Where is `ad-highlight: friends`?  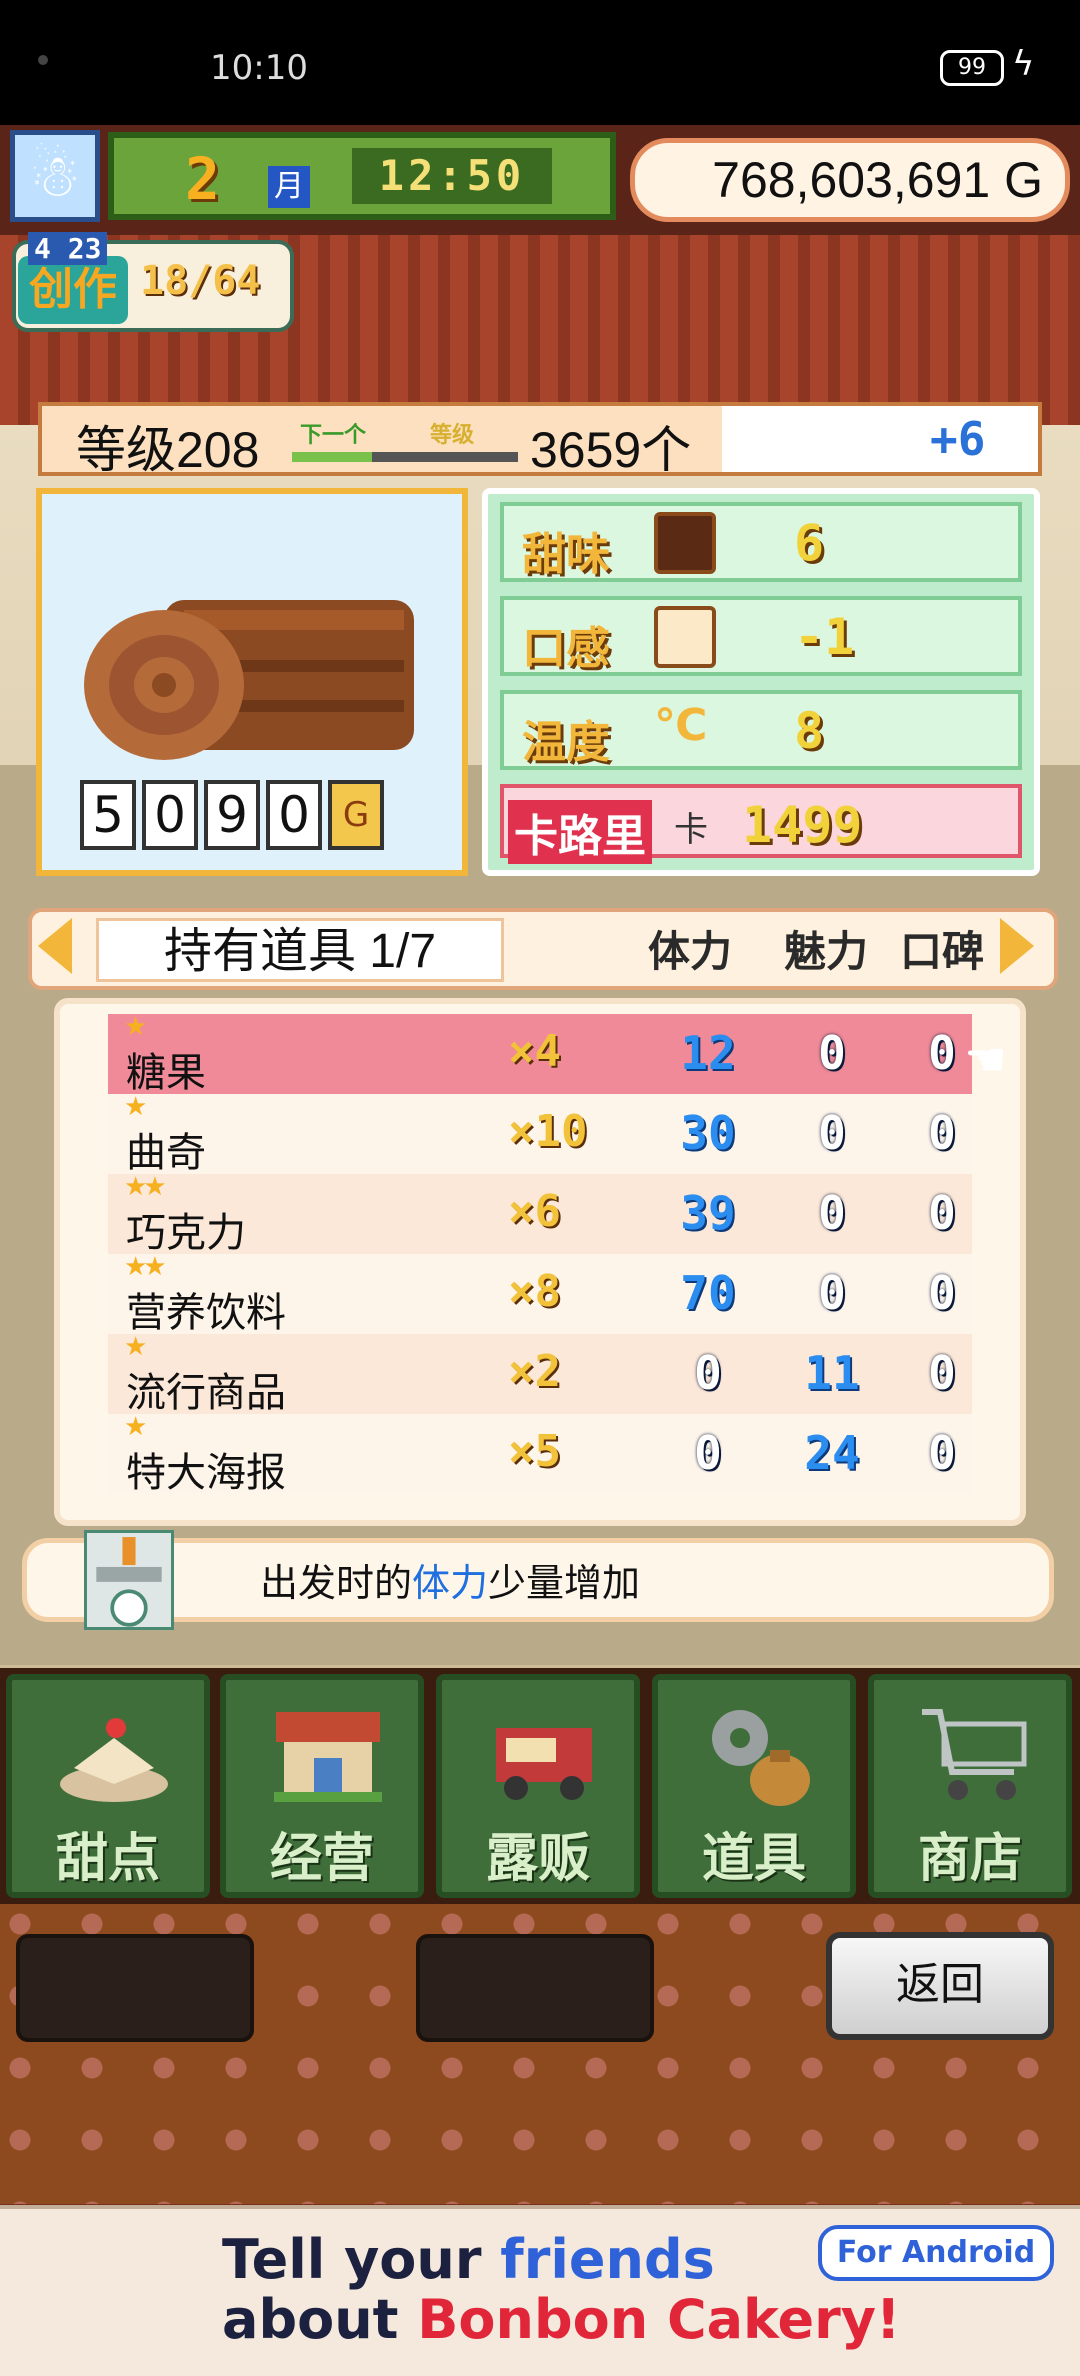 ad-highlight: friends is located at coordinates (607, 2259).